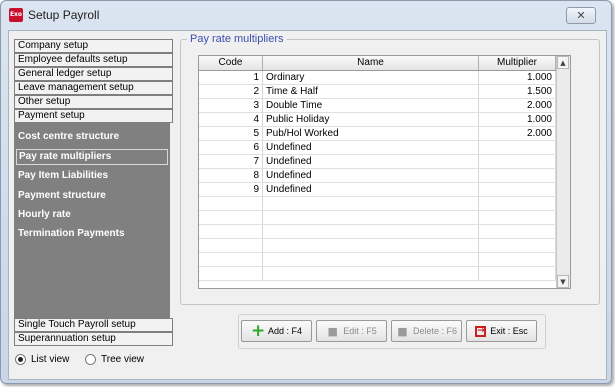  What do you see at coordinates (581, 15) in the screenshot?
I see `close-button: ✕` at bounding box center [581, 15].